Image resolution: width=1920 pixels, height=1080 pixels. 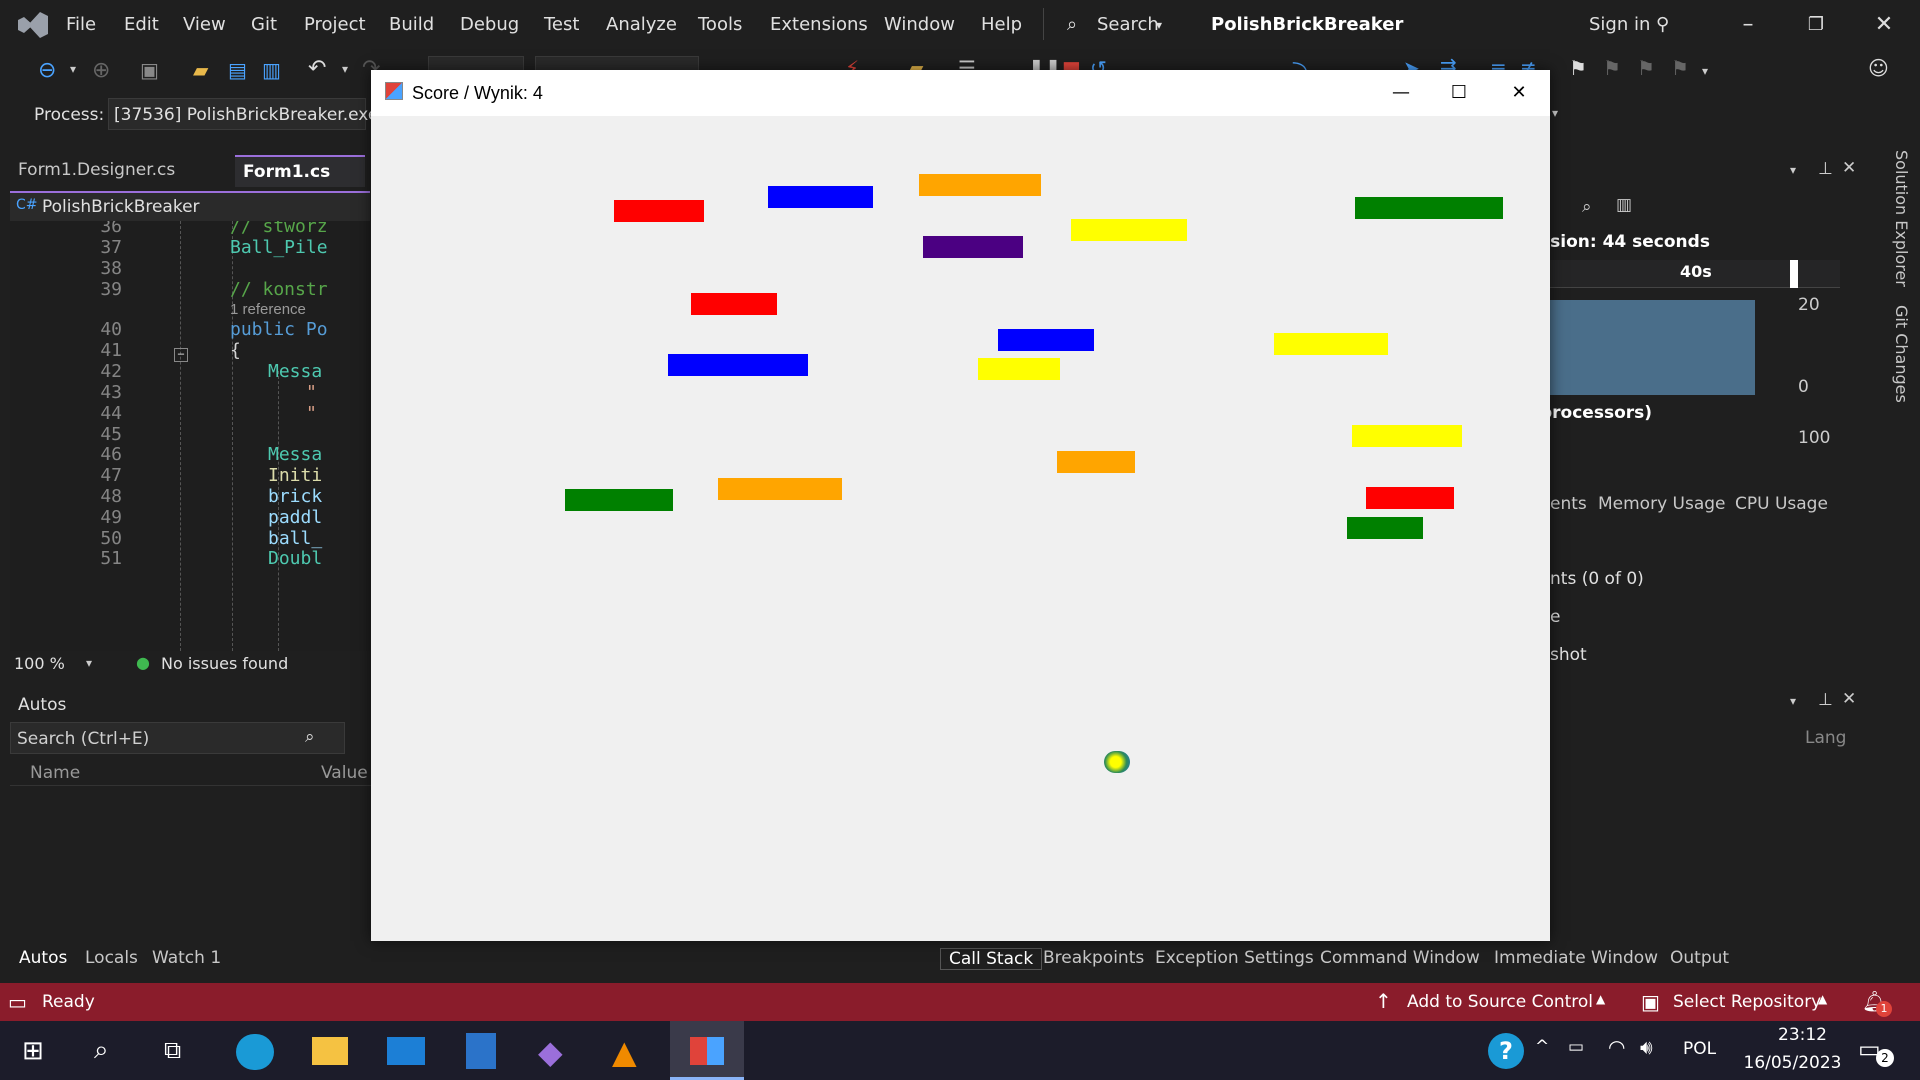 What do you see at coordinates (1901, 354) in the screenshot?
I see `tab-git-changes: Git Changes` at bounding box center [1901, 354].